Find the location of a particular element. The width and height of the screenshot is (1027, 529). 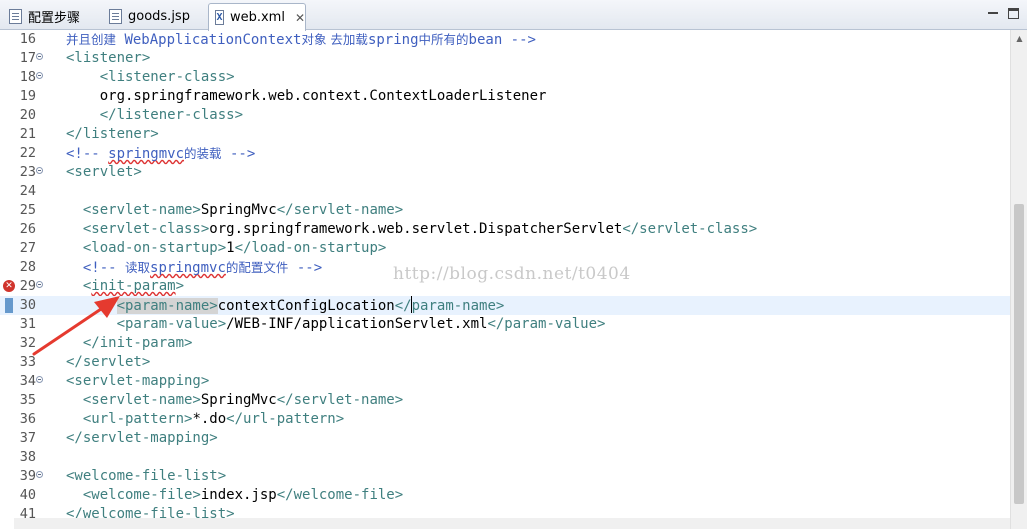

code-text: <welcome-file-list> is located at coordinates (146, 476).